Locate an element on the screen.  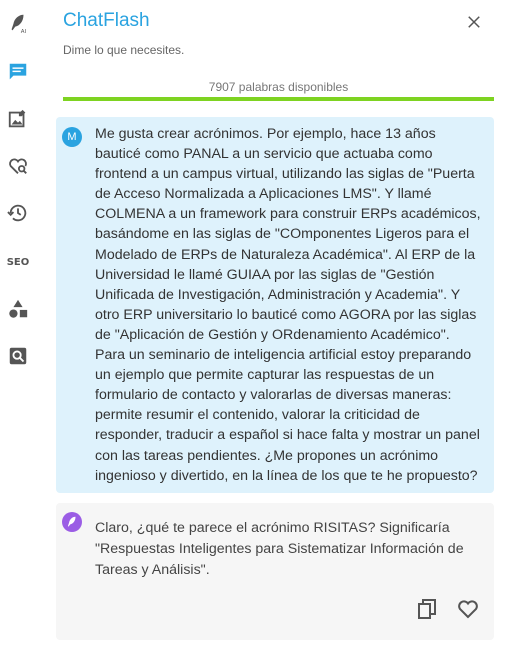
seo-label: SEO is located at coordinates (18, 262).